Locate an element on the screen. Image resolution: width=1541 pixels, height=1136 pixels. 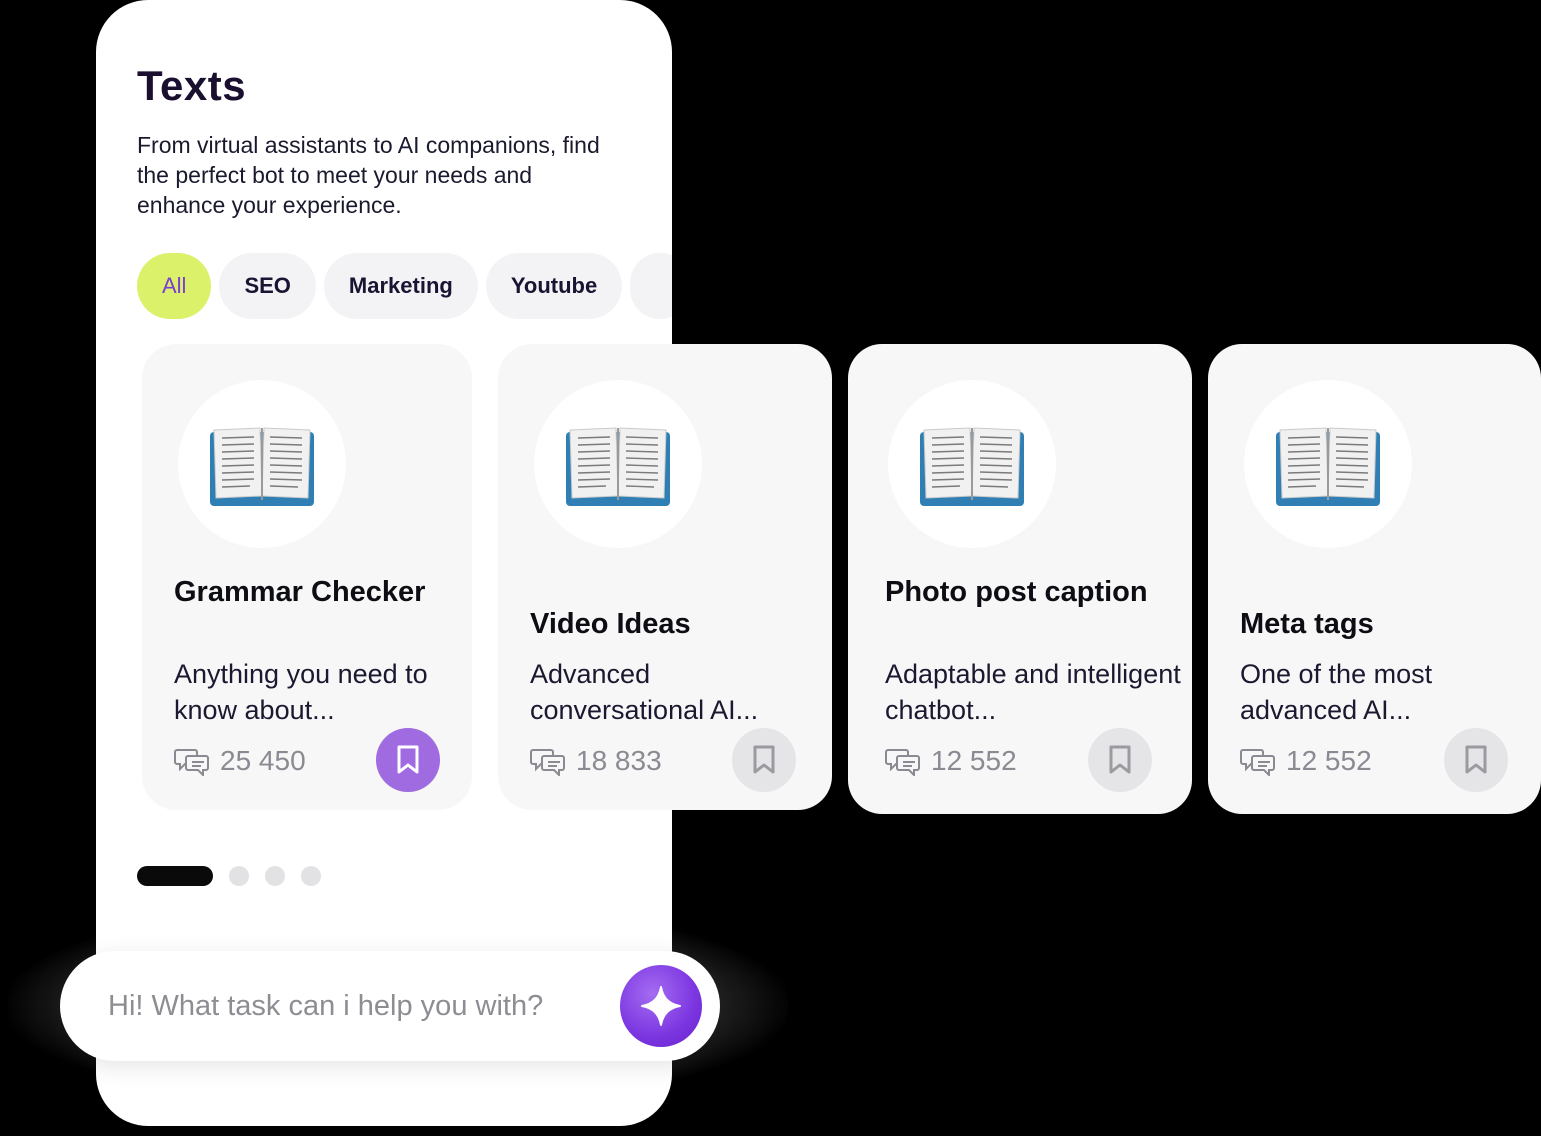
prompt-bar is located at coordinates (390, 1006).